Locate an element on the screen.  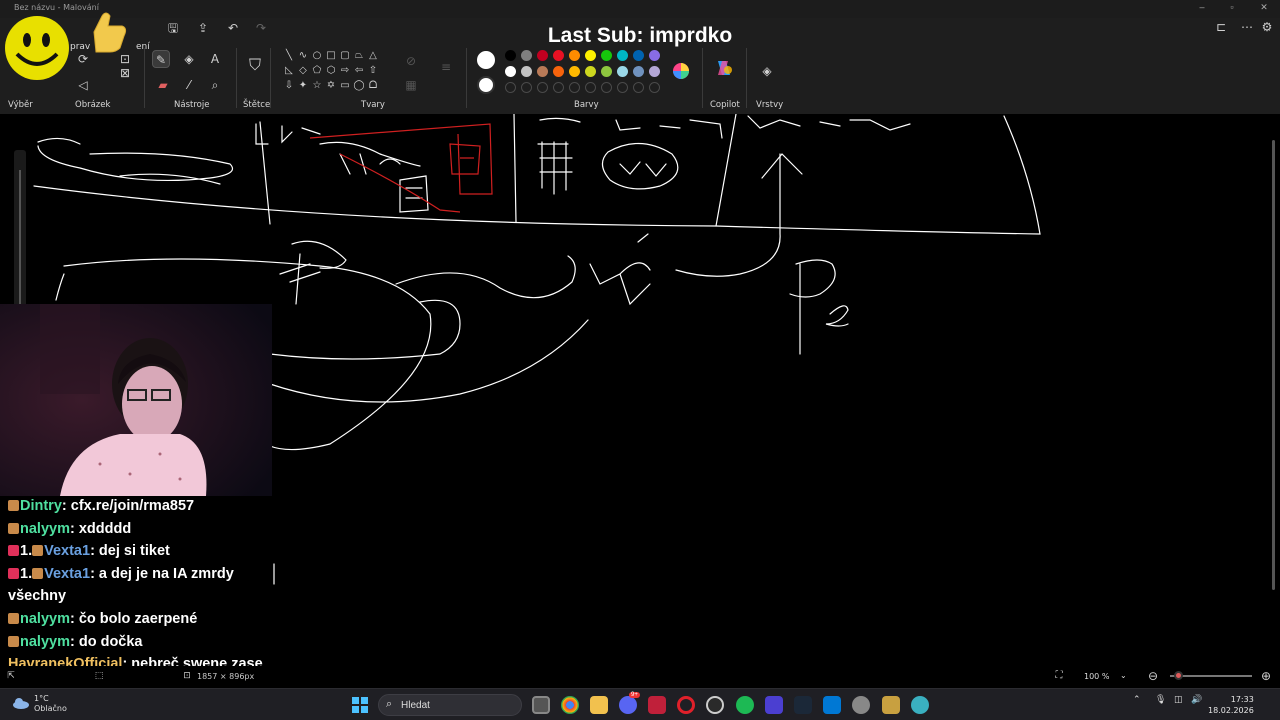
polygon-shape-icon: ⏢ is located at coordinates (359, 56).